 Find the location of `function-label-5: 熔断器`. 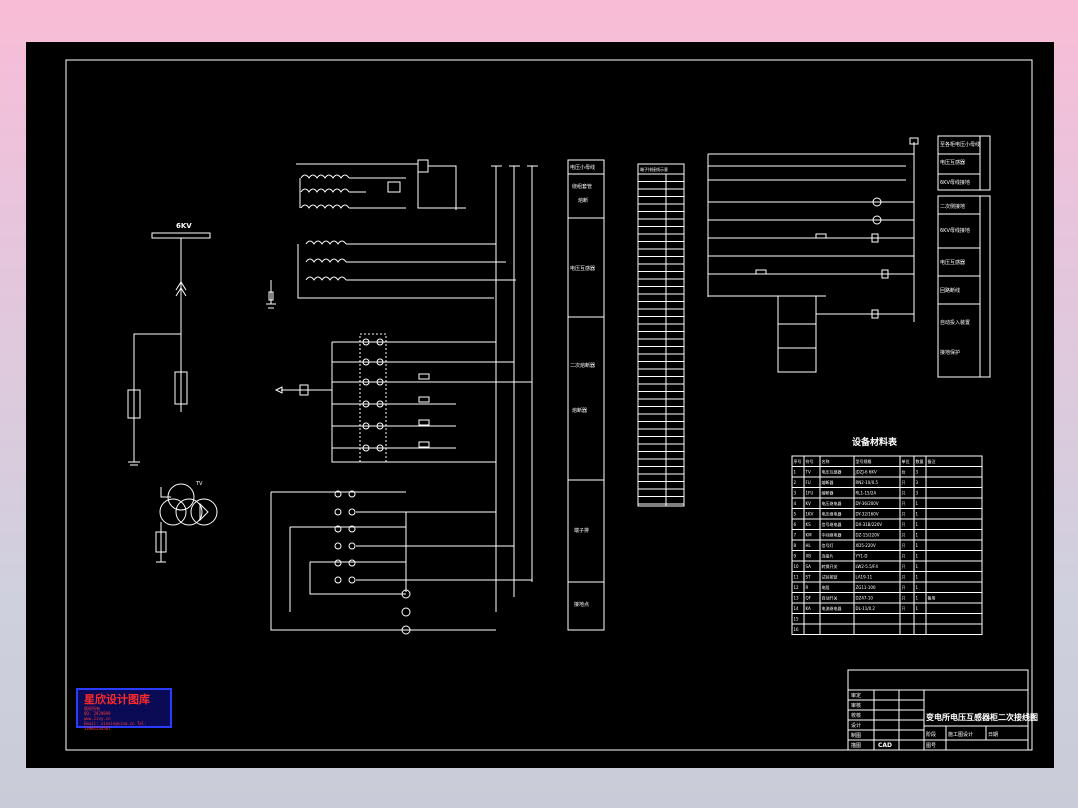

function-label-5: 熔断器 is located at coordinates (579, 410).